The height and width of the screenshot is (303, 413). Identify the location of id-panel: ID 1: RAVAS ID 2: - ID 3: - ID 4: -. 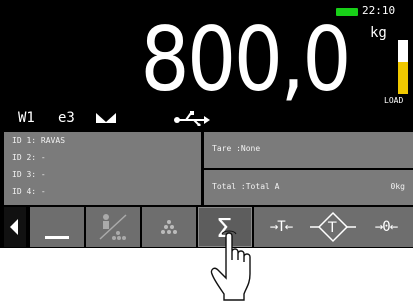
(102, 168).